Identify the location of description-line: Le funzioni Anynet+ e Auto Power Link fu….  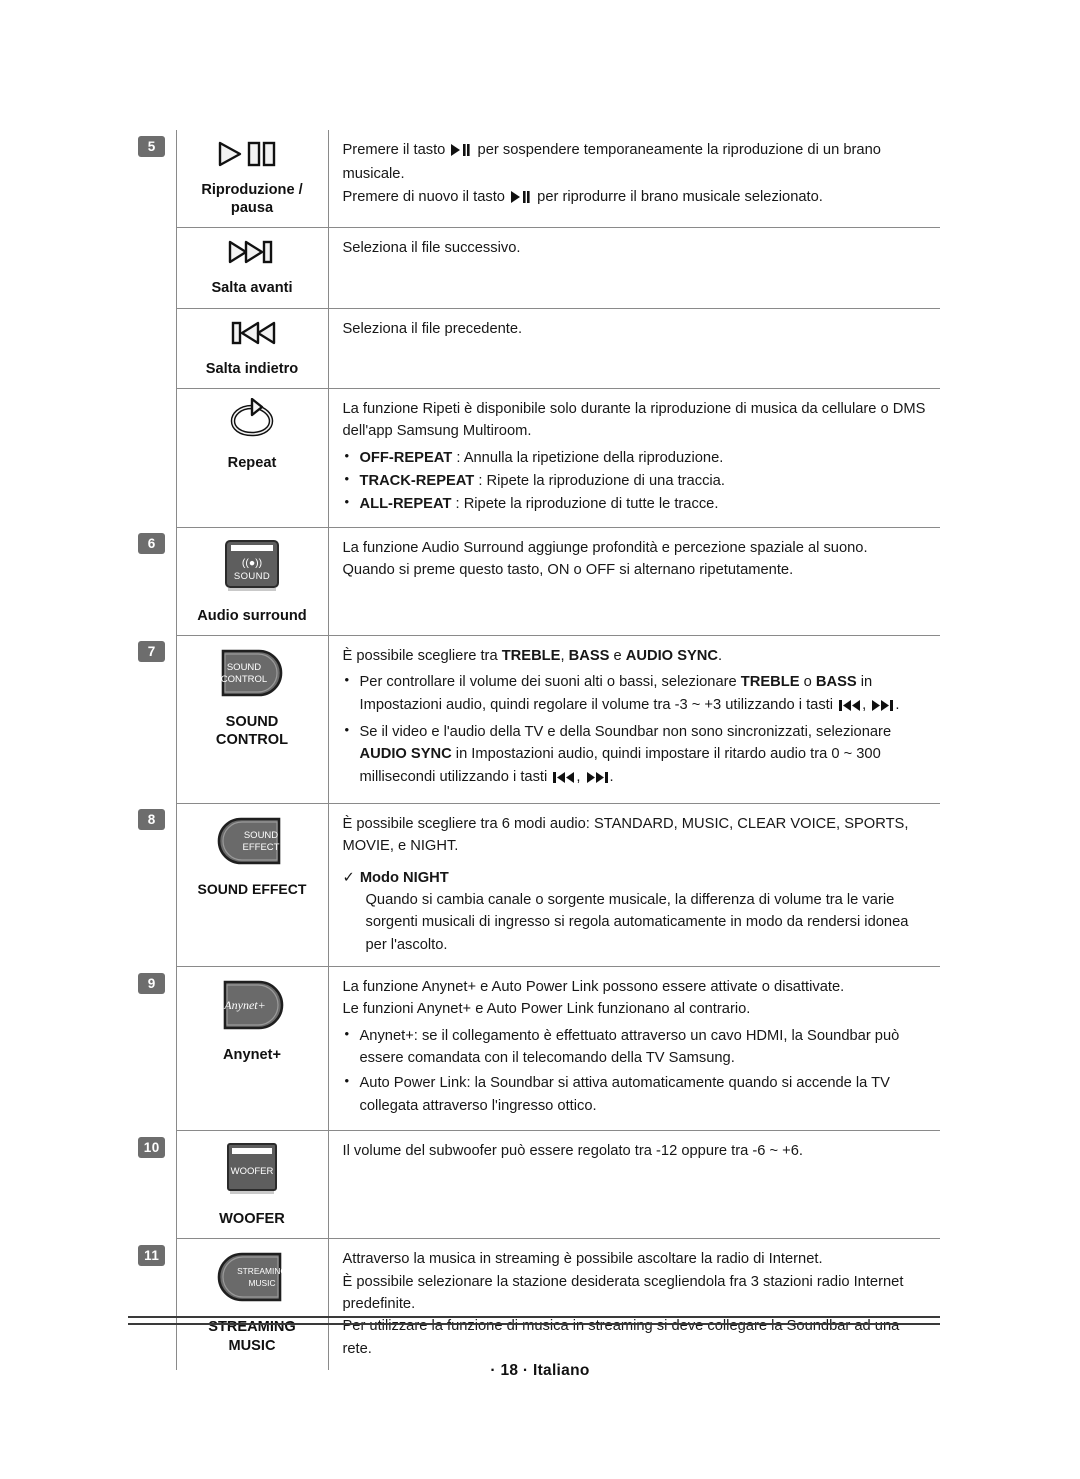
(546, 1009).